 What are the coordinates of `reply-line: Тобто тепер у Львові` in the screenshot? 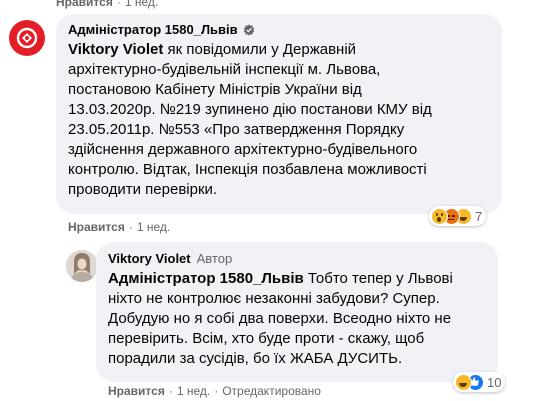 It's located at (378, 278).